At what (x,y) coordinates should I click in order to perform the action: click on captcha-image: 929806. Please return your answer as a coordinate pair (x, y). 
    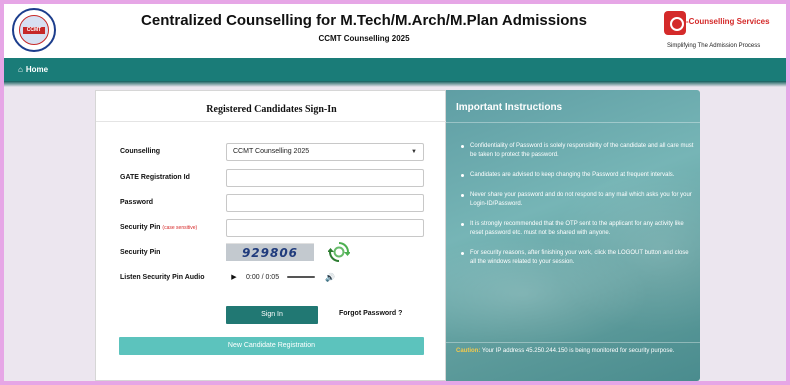
    Looking at the image, I should click on (270, 252).